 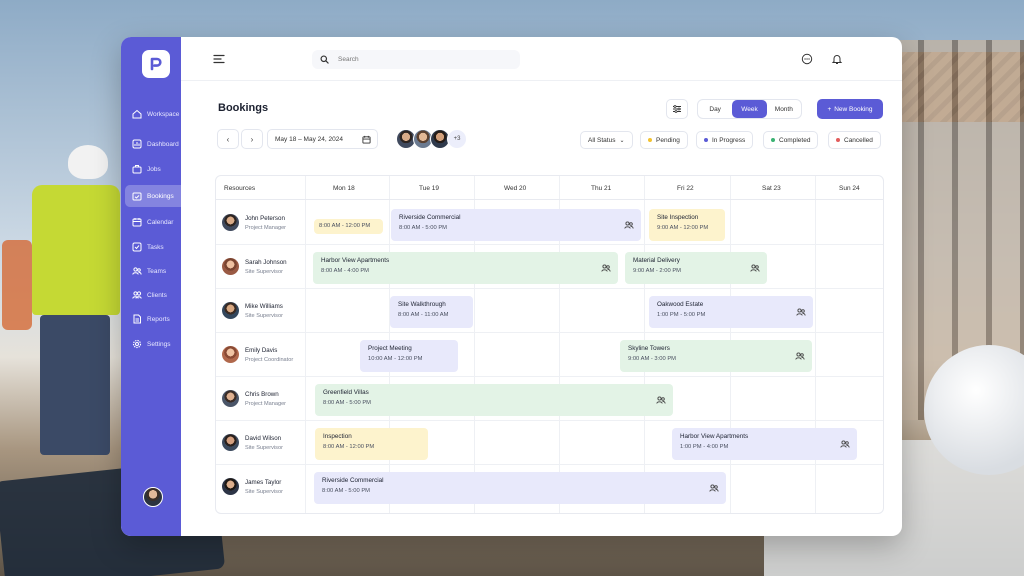 What do you see at coordinates (656, 260) in the screenshot?
I see `booking-title: Material Delivery` at bounding box center [656, 260].